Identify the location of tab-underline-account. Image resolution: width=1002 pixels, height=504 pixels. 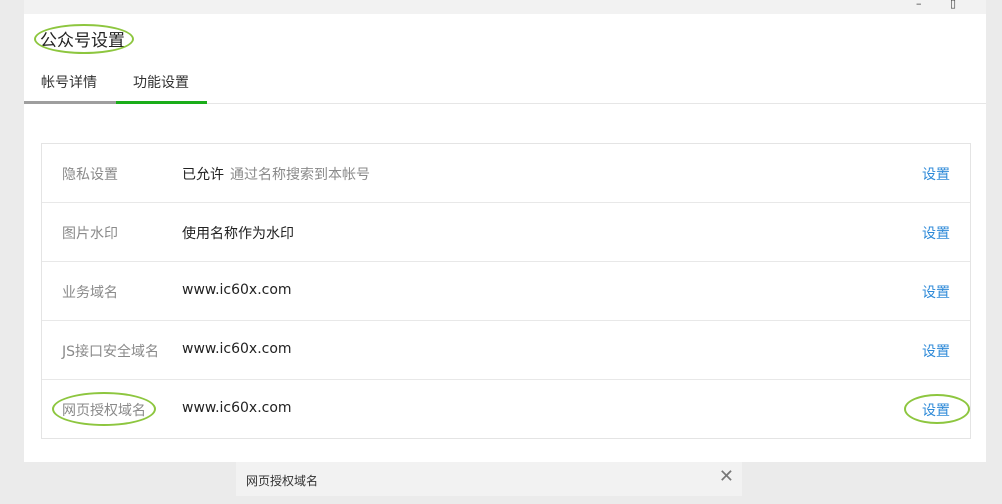
(70, 102).